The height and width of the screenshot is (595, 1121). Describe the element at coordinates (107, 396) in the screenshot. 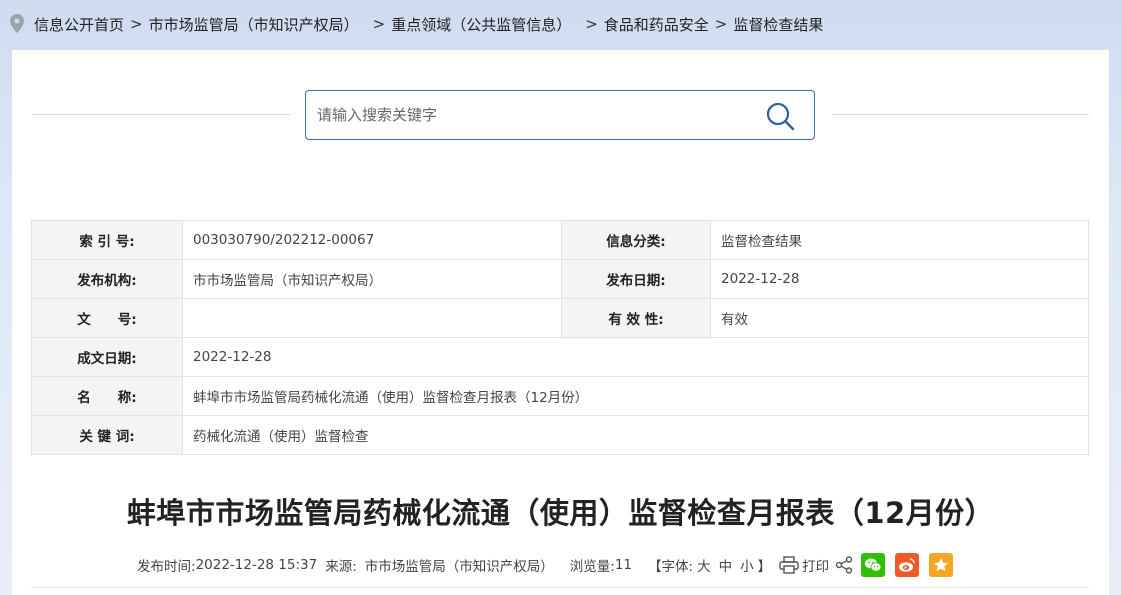

I see `name-label: 名 称:` at that location.